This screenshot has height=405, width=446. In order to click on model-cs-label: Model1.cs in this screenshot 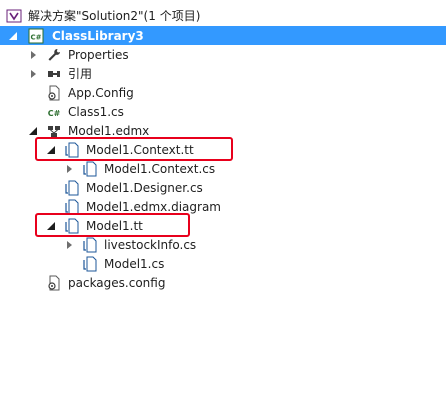, I will do `click(134, 264)`.